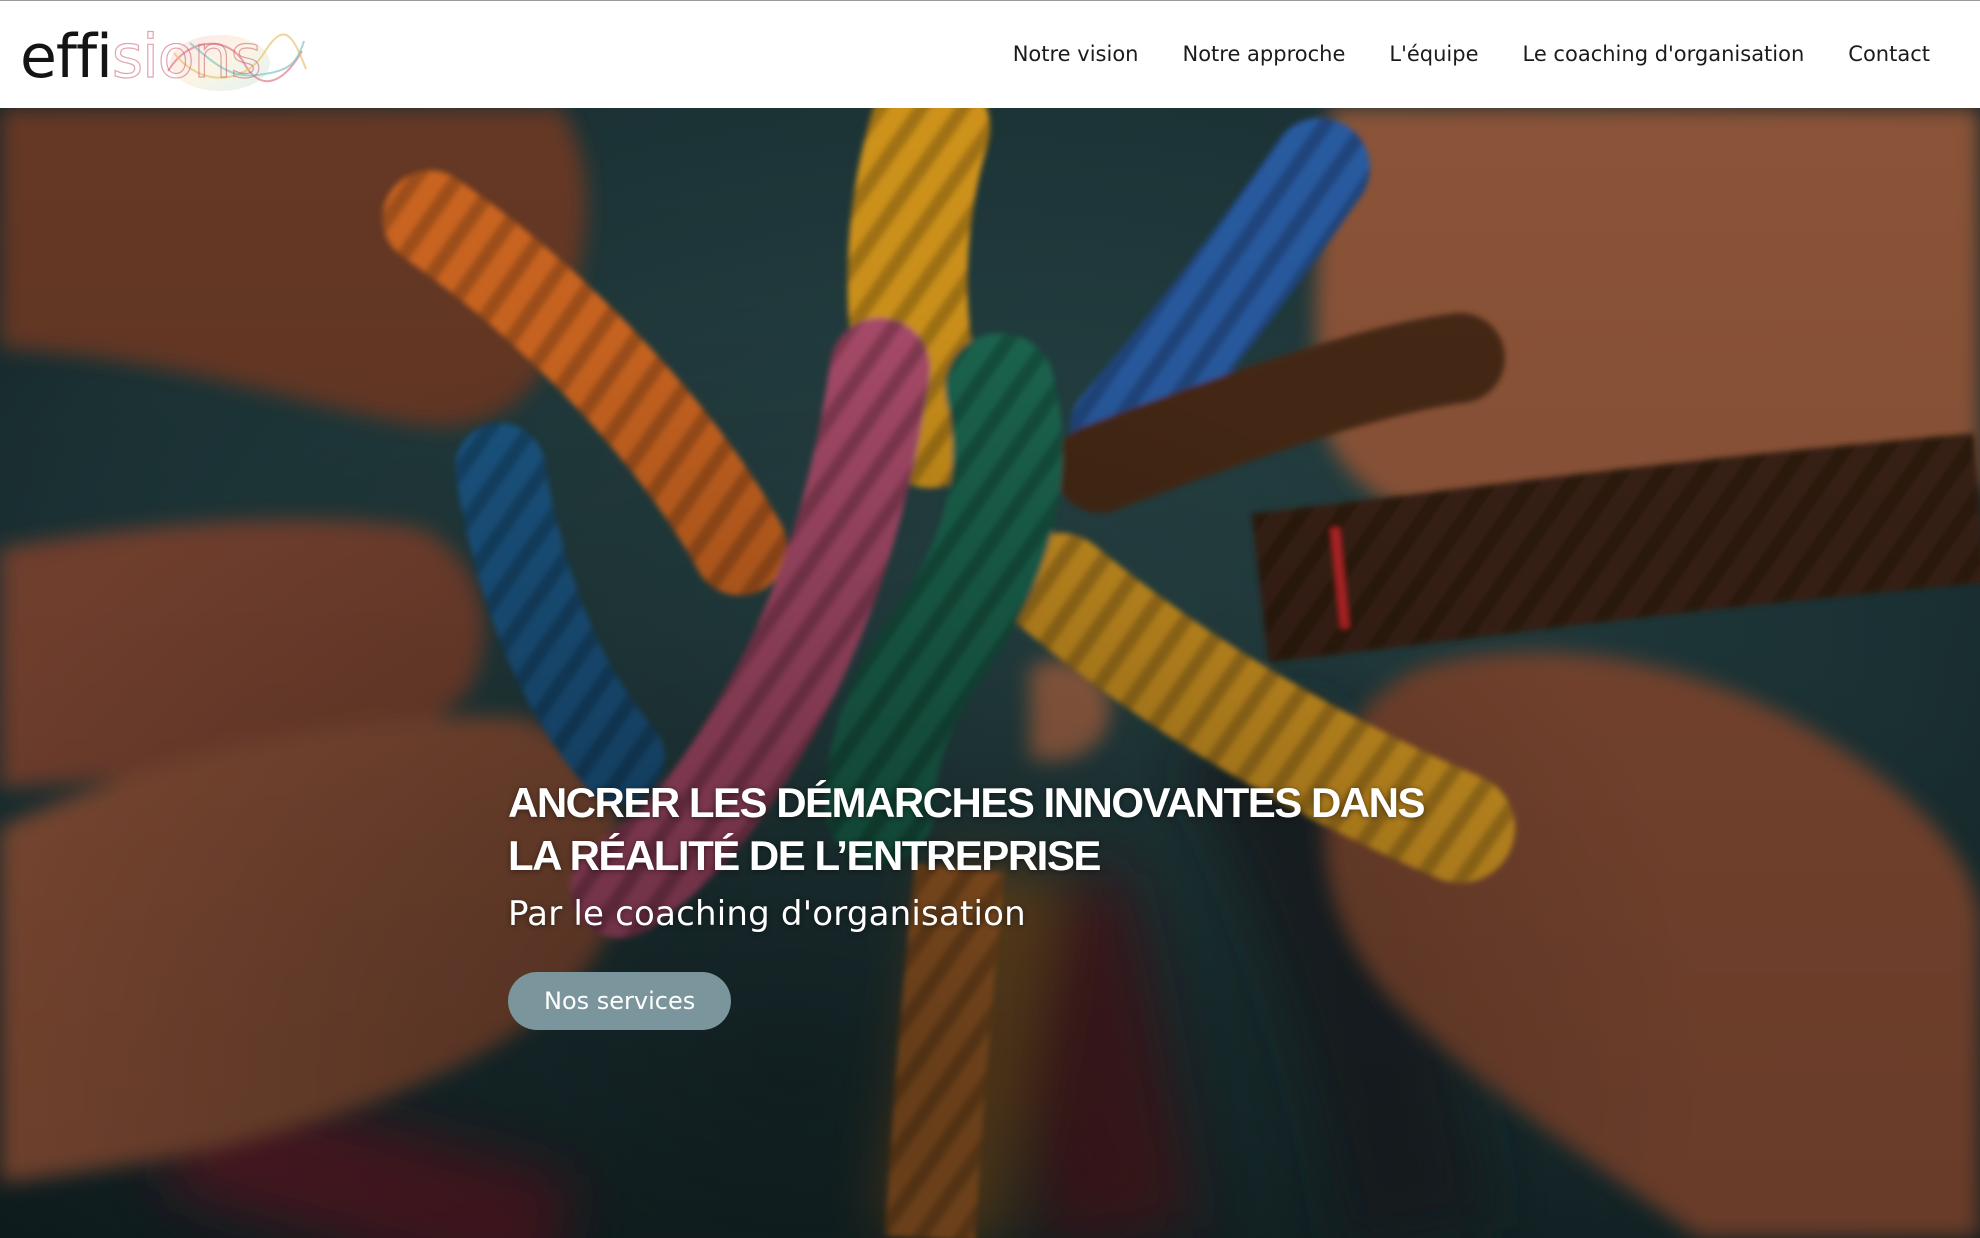  What do you see at coordinates (66, 57) in the screenshot?
I see `logo-text-dark: effi` at bounding box center [66, 57].